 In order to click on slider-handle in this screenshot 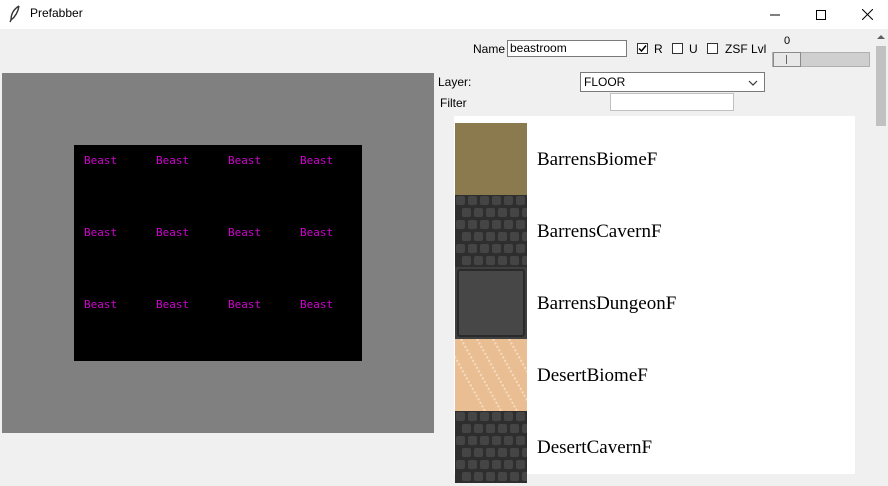, I will do `click(787, 59)`.